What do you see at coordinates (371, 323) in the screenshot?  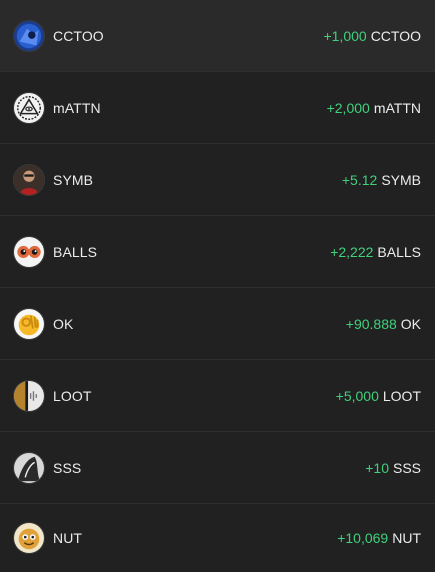 I see `amount-value: +90.888` at bounding box center [371, 323].